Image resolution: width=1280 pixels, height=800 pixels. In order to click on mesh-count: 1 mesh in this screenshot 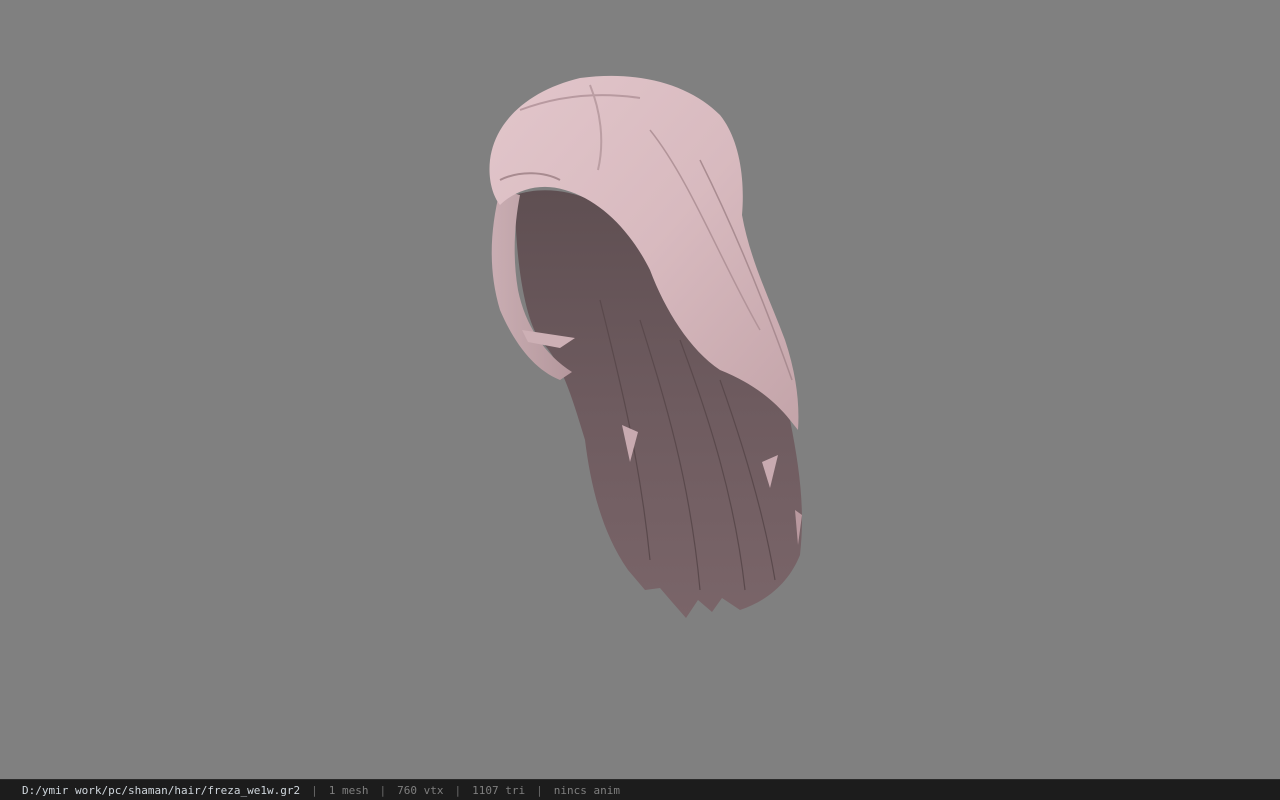, I will do `click(348, 790)`.